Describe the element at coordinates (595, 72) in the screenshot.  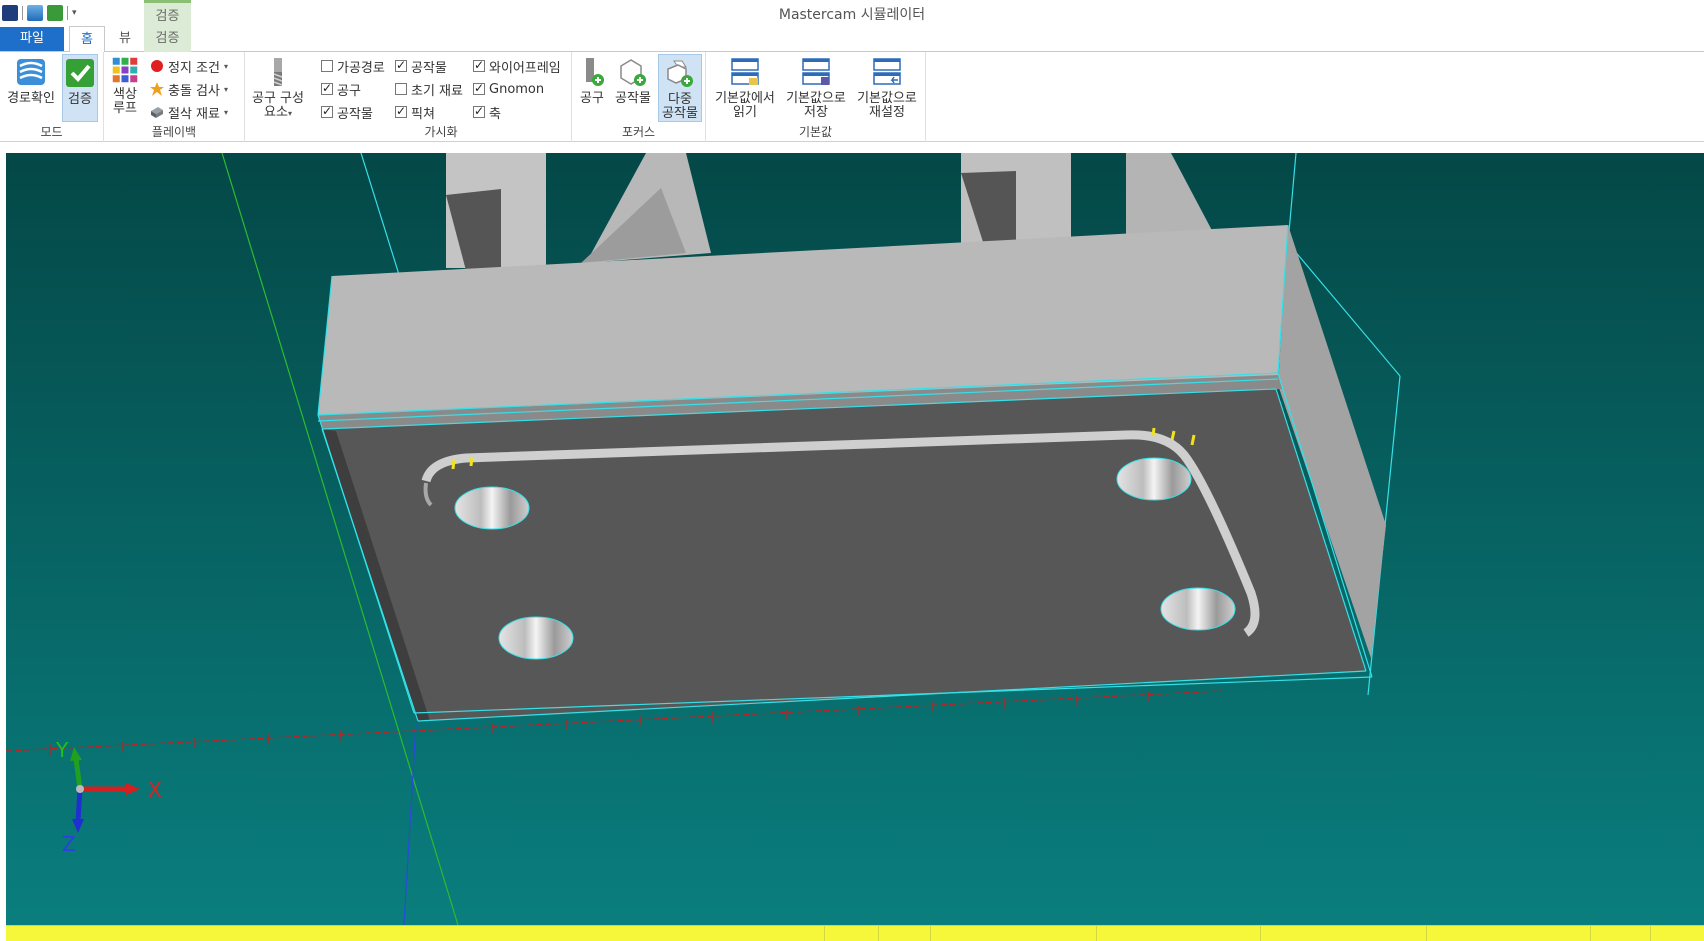
I see `tool-focus-icon` at that location.